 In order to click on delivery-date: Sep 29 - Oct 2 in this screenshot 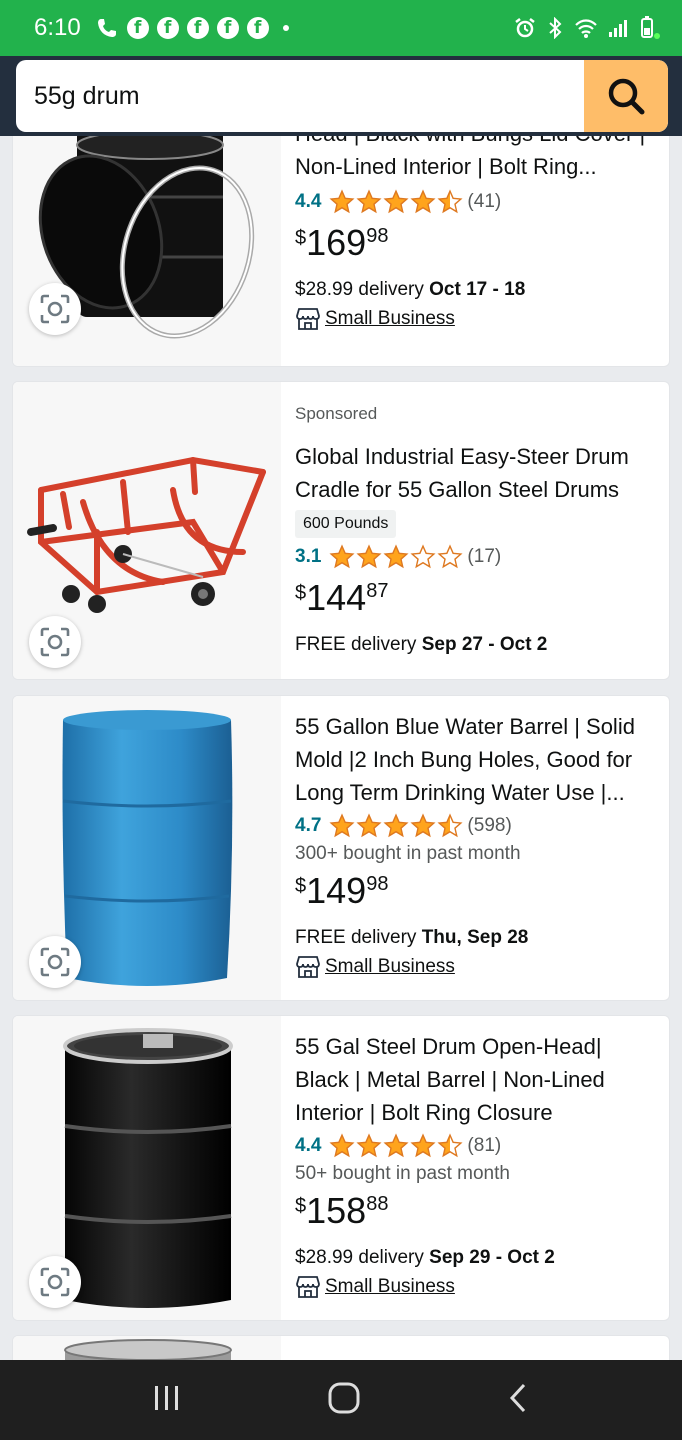, I will do `click(492, 1257)`.